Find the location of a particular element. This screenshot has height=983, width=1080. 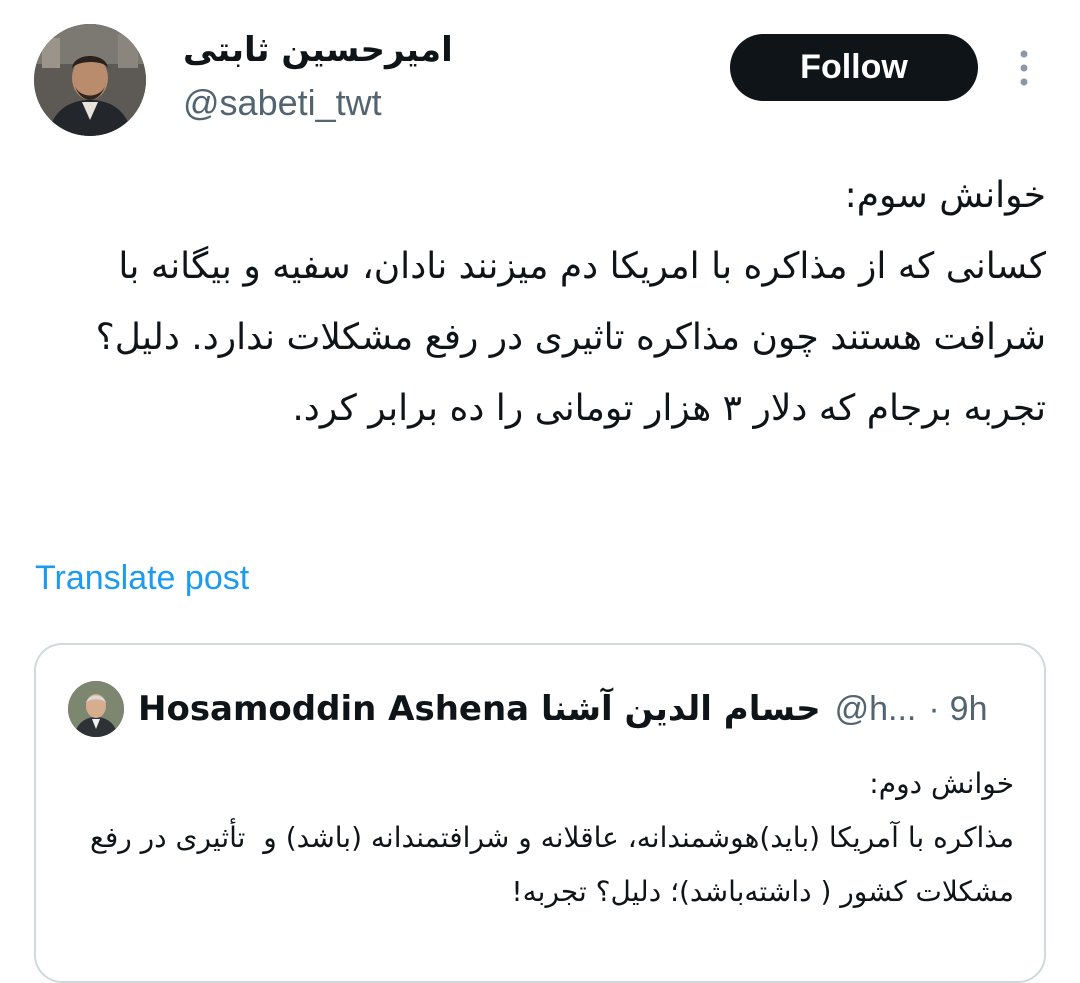

author-display-name: امیرحسین ثابتی is located at coordinates (318, 50).